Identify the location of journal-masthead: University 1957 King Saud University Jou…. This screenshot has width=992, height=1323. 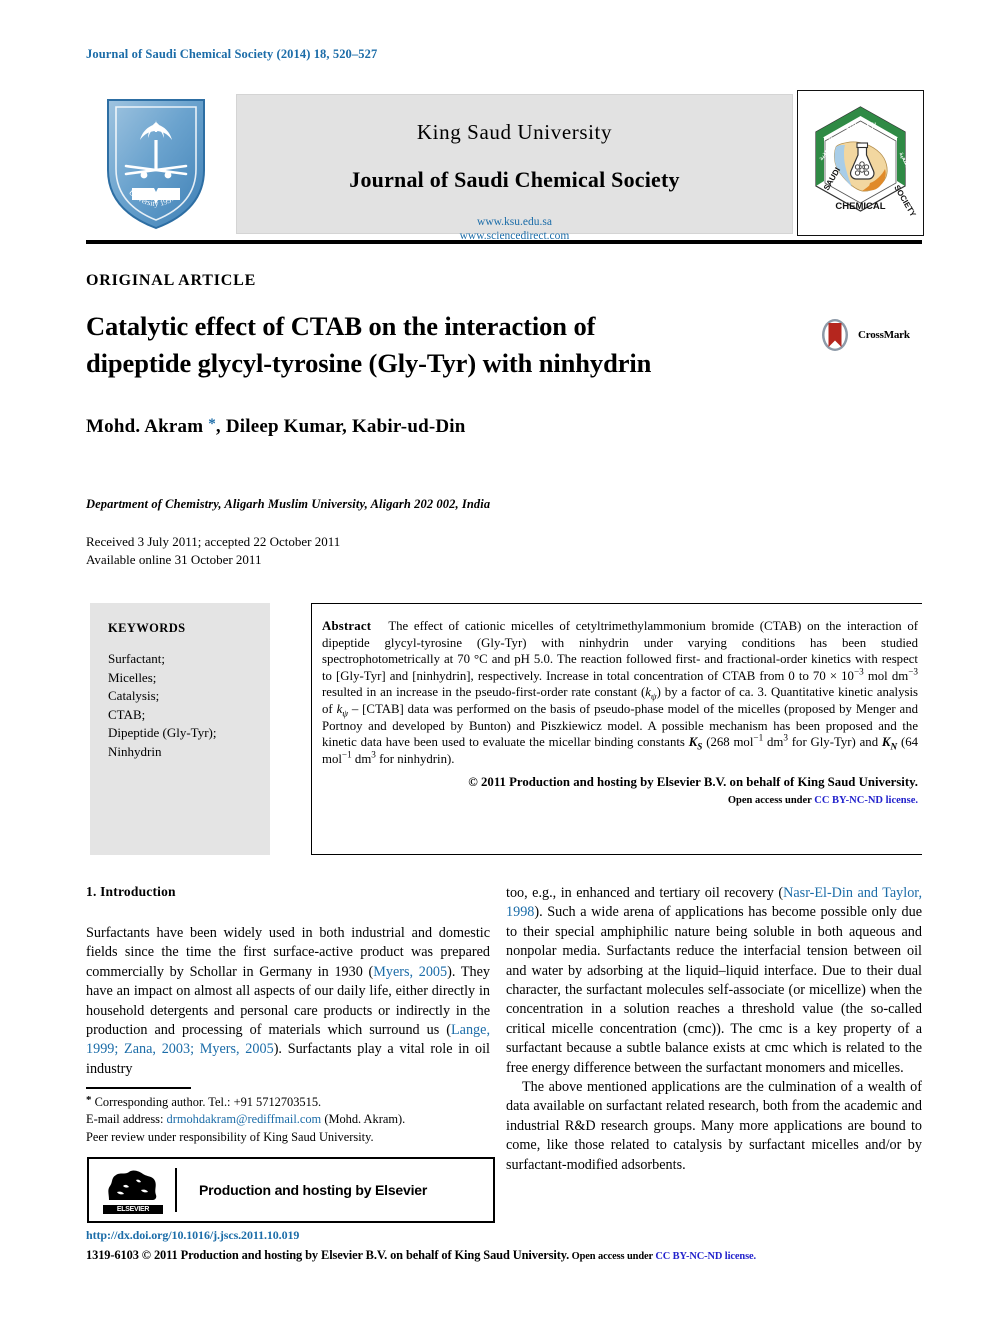
(505, 165).